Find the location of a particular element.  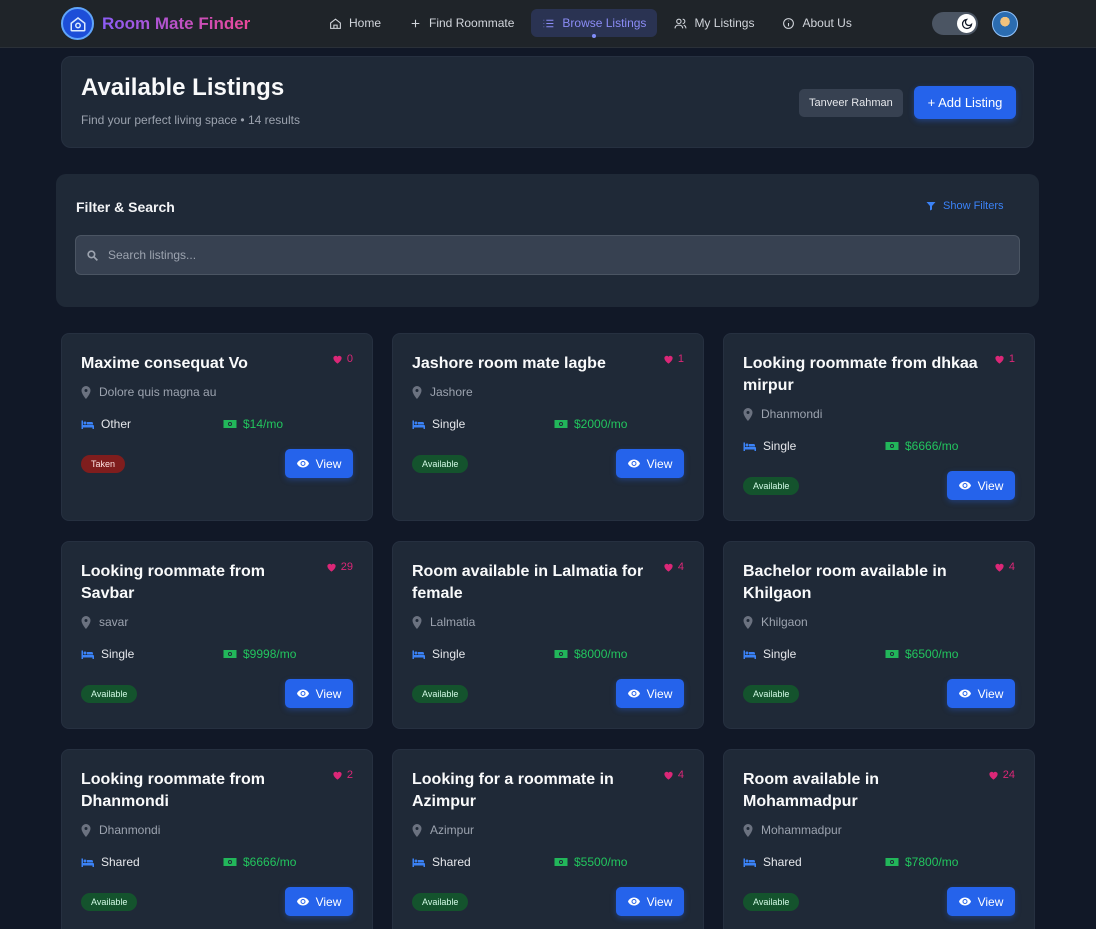

list-icon is located at coordinates (549, 23).